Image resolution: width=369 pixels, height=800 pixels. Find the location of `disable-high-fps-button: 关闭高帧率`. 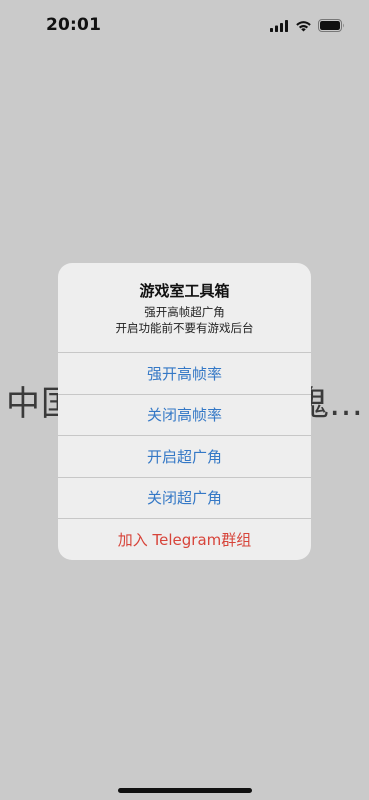

disable-high-fps-button: 关闭高帧率 is located at coordinates (184, 414).